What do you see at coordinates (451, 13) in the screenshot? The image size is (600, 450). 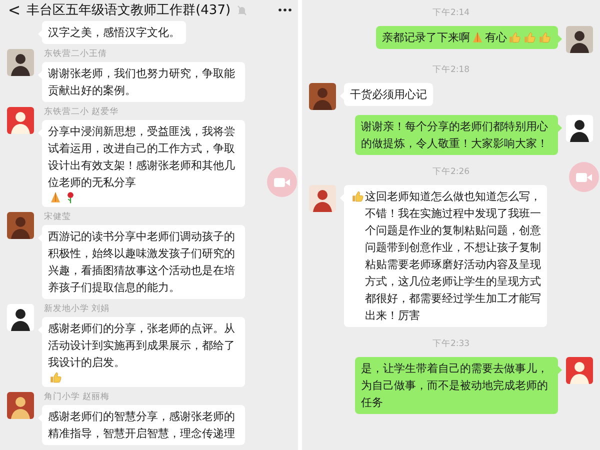 I see `timestamp: 下午2:14` at bounding box center [451, 13].